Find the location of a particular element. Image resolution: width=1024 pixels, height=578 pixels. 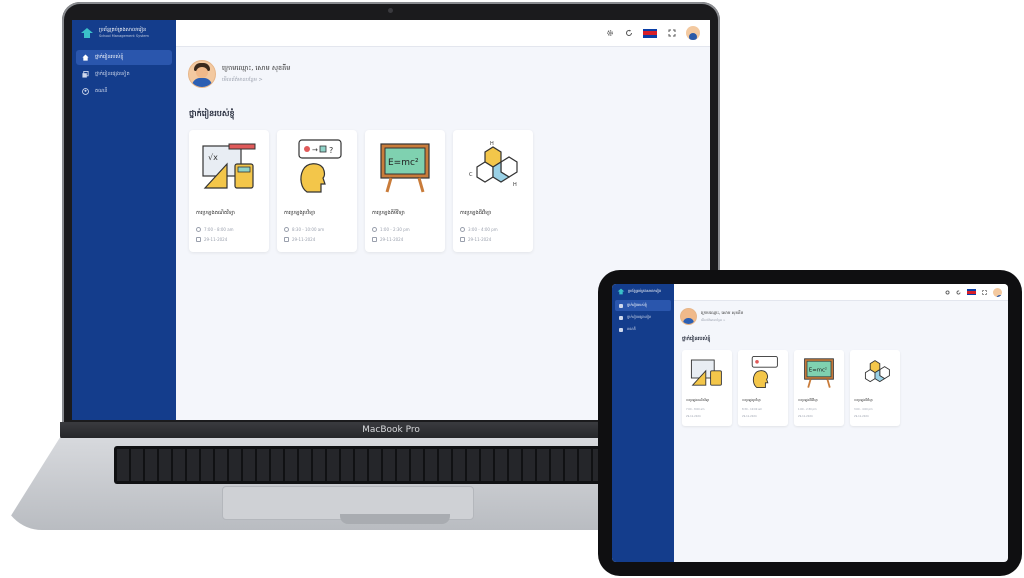

user-circle-icon is located at coordinates (621, 329).